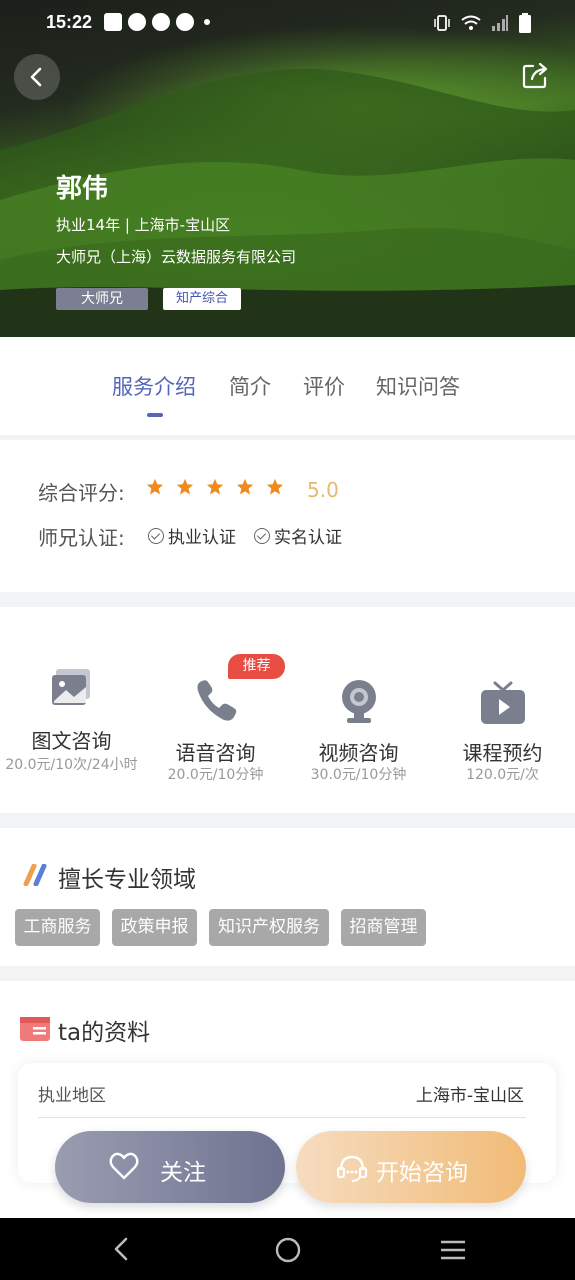 This screenshot has height=1280, width=575. What do you see at coordinates (81, 493) in the screenshot?
I see `rating-label: 综合评分:` at bounding box center [81, 493].